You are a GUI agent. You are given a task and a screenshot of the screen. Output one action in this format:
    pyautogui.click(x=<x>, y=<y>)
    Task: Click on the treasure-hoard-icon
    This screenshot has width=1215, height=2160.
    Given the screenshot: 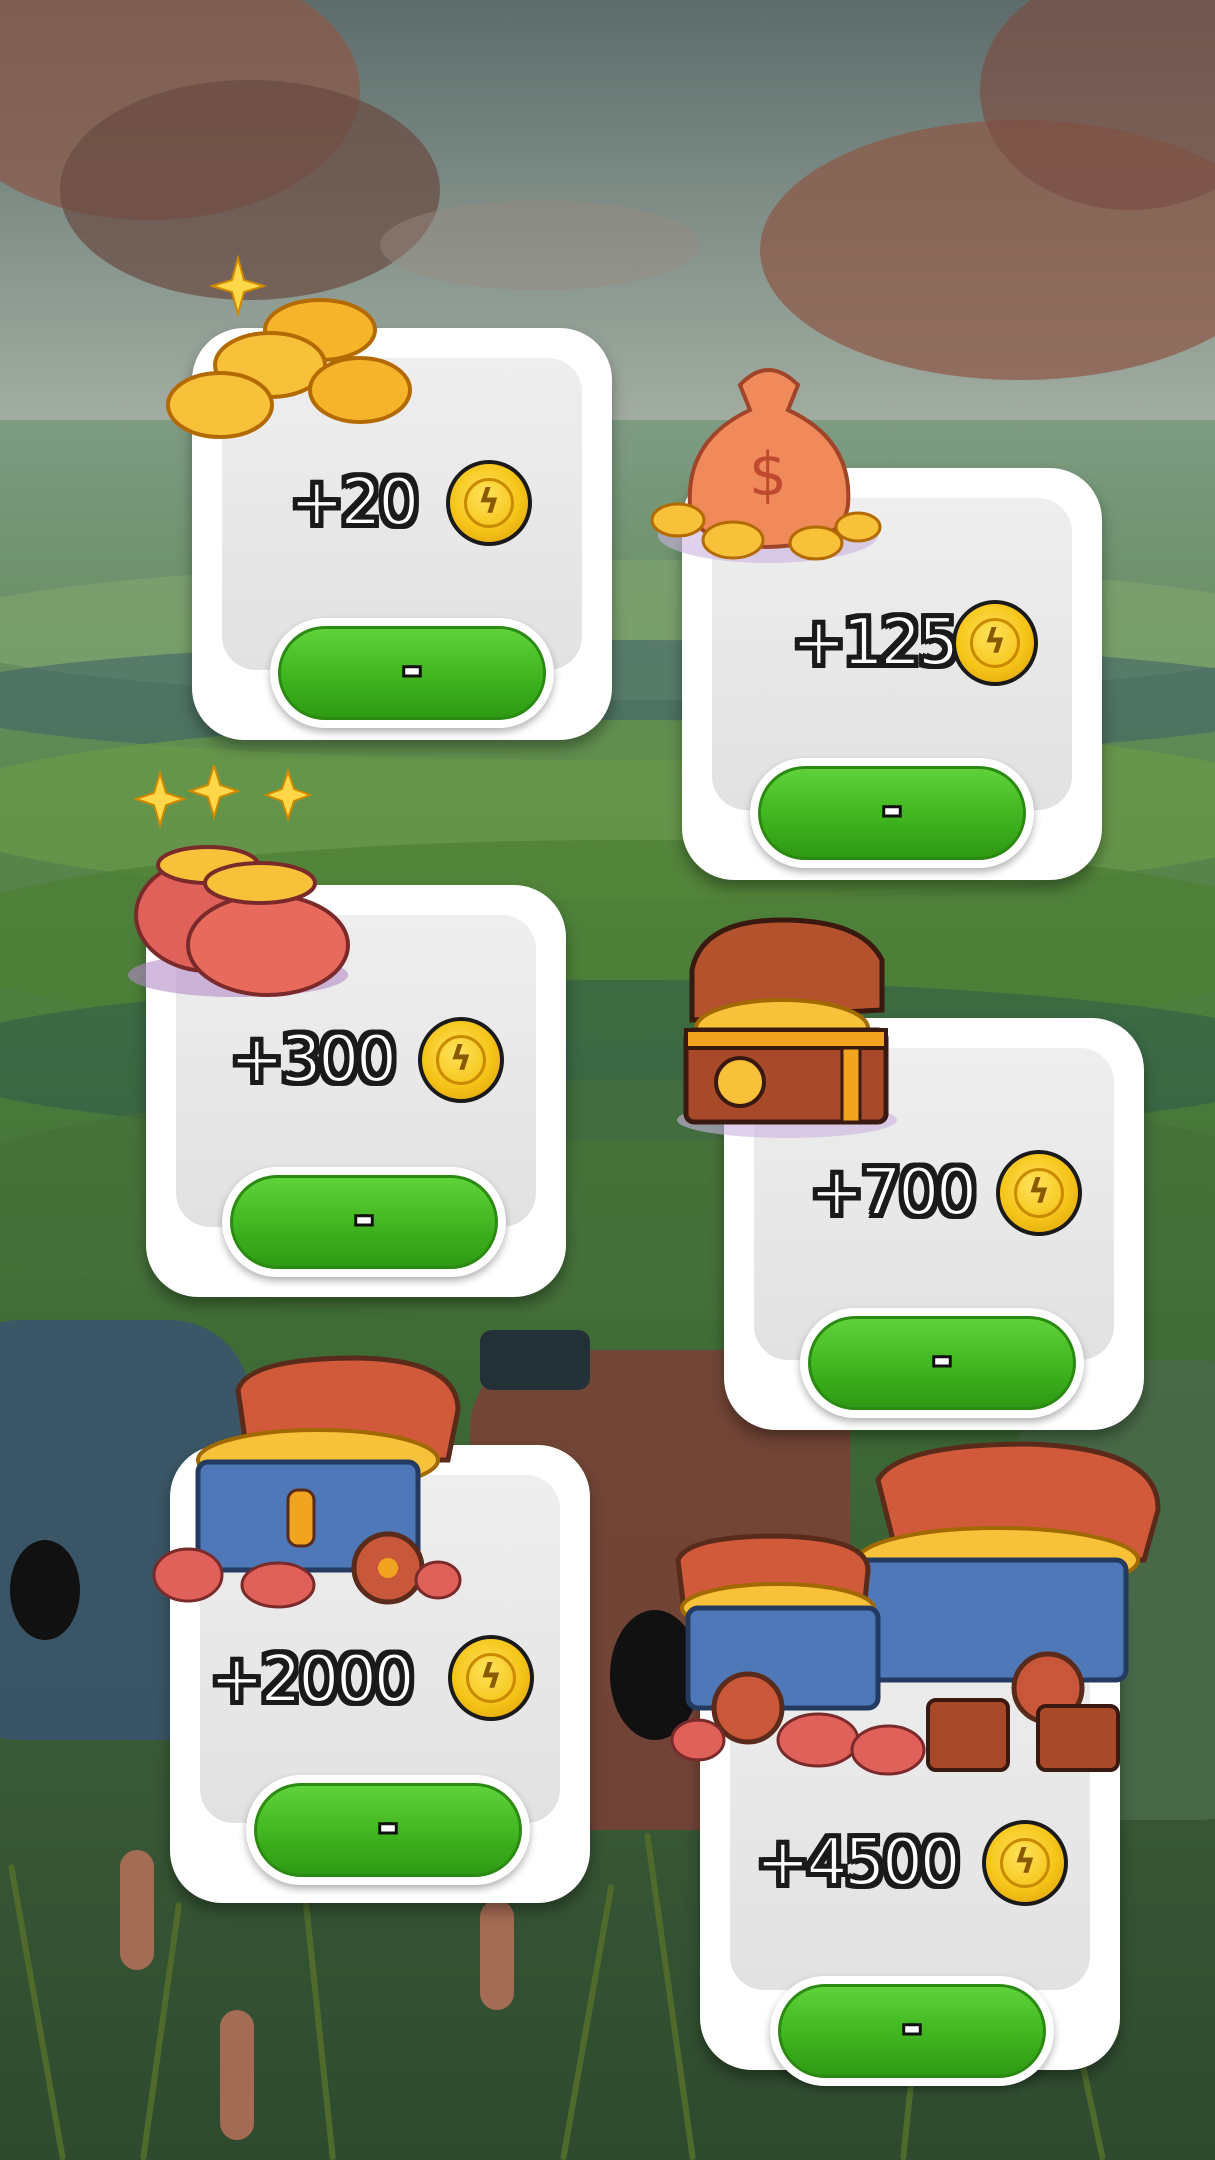 What is the action you would take?
    pyautogui.click(x=915, y=1608)
    